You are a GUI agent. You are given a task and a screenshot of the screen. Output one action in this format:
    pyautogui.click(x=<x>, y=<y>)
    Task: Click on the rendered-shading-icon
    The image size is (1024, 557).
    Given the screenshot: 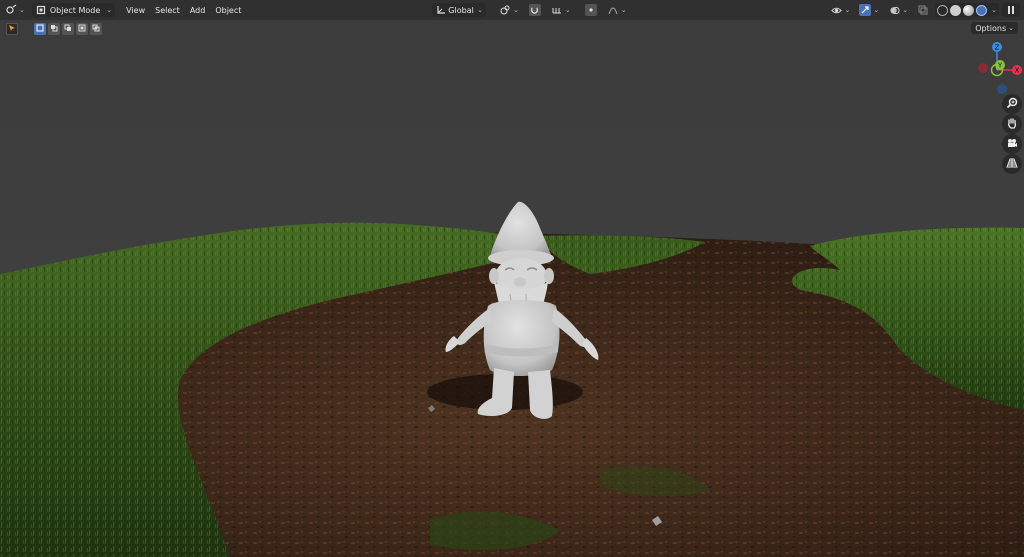 What is the action you would take?
    pyautogui.click(x=982, y=10)
    